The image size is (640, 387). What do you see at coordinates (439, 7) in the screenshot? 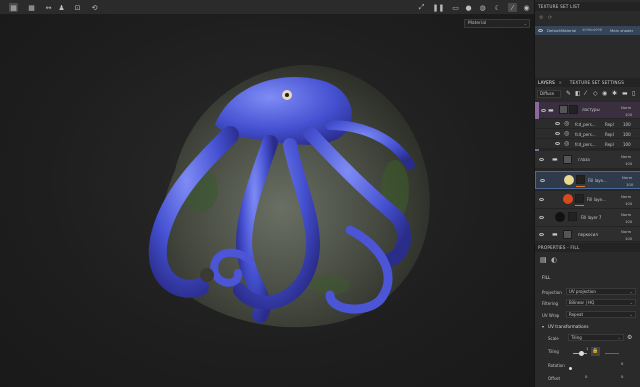
I see `pause-icon: ❚❚` at bounding box center [439, 7].